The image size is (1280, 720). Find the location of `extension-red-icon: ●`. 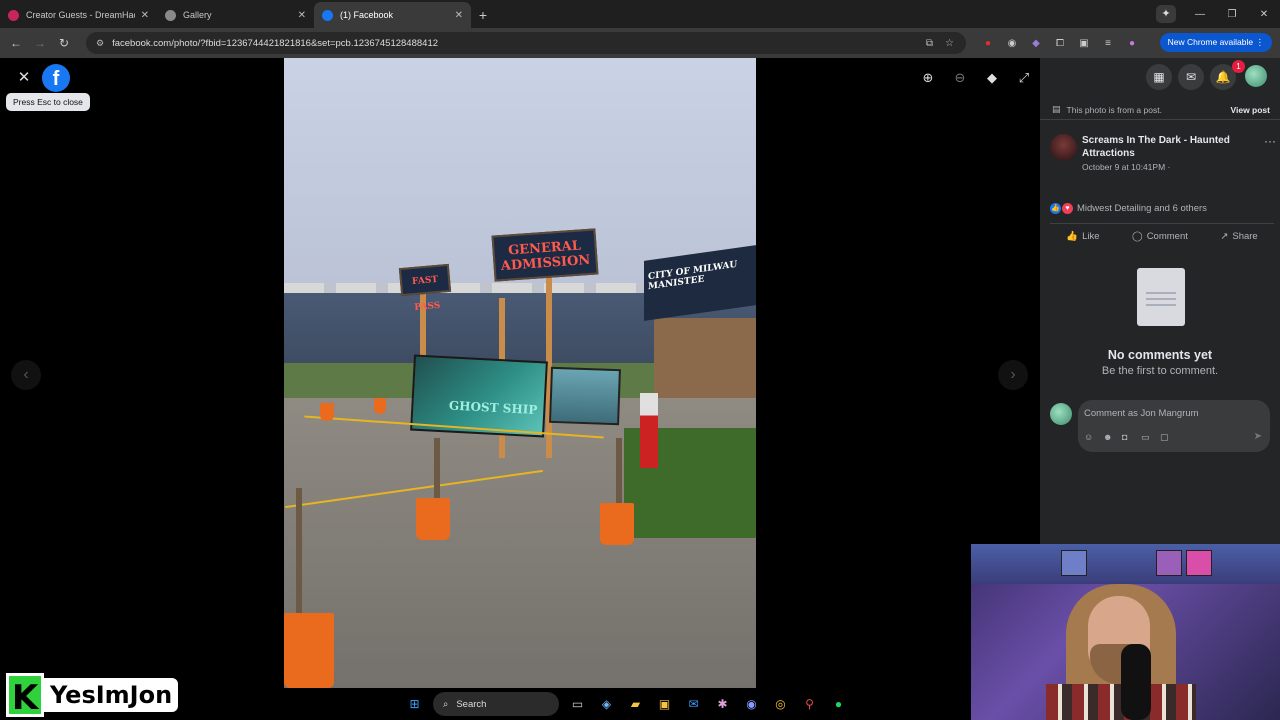

extension-red-icon: ● is located at coordinates (988, 43).